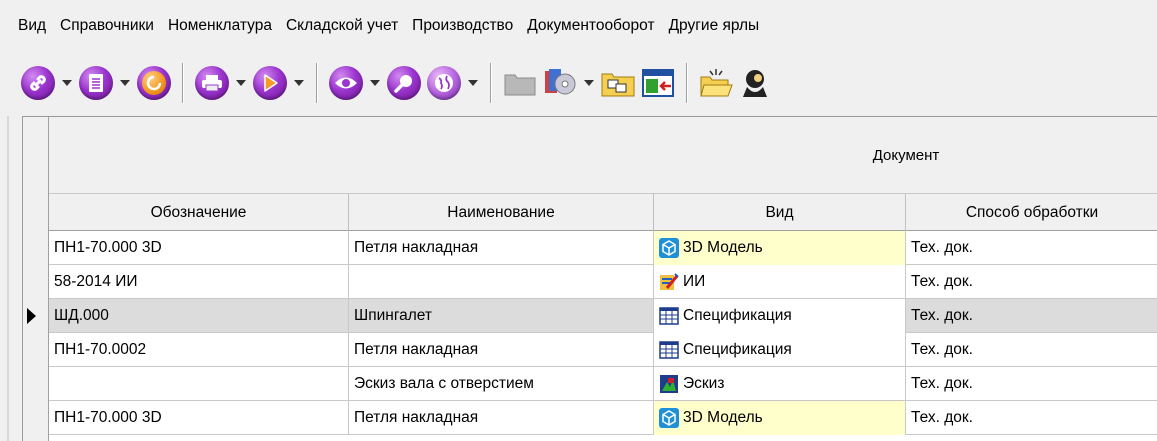  What do you see at coordinates (342, 26) in the screenshot?
I see `menu-item-warehouse: Складской учет` at bounding box center [342, 26].